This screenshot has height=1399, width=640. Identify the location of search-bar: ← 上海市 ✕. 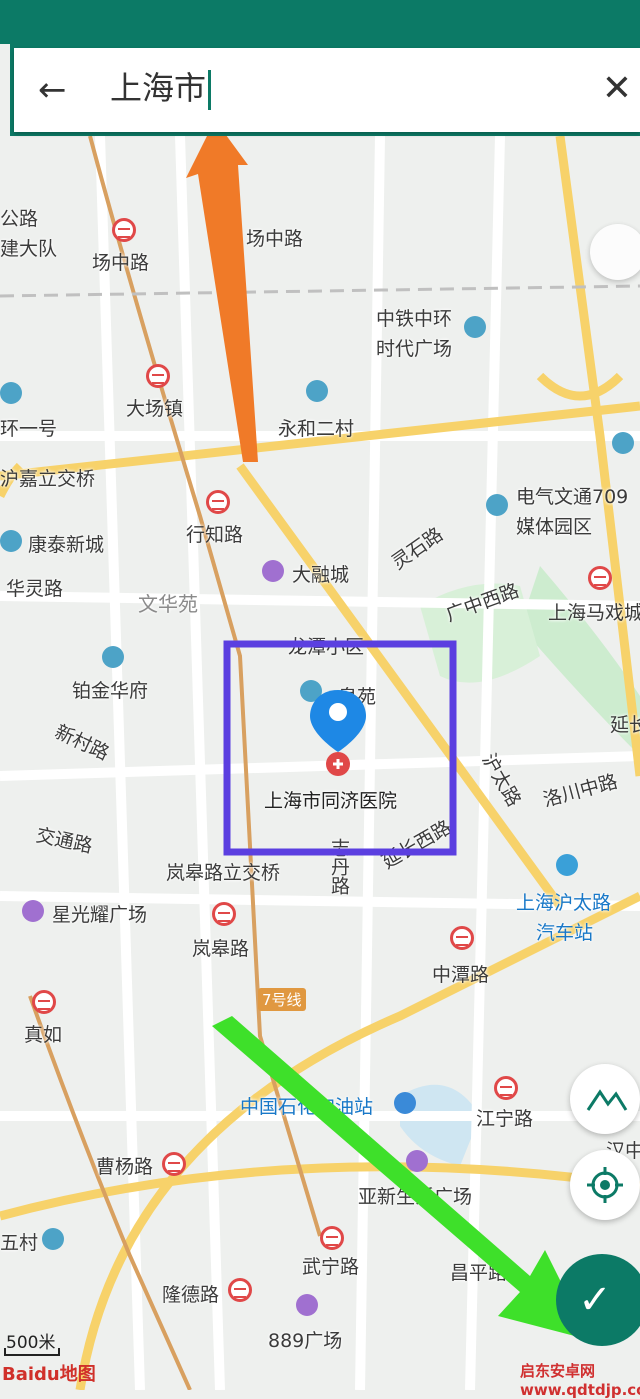
(327, 90).